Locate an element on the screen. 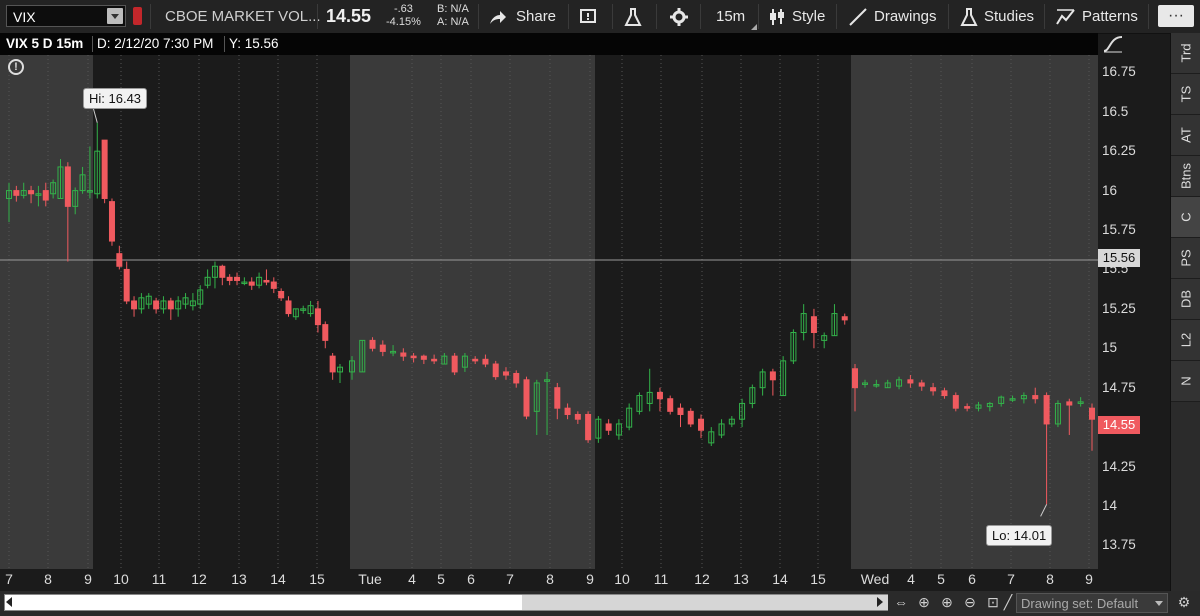  more-button: ··· is located at coordinates (1176, 16).